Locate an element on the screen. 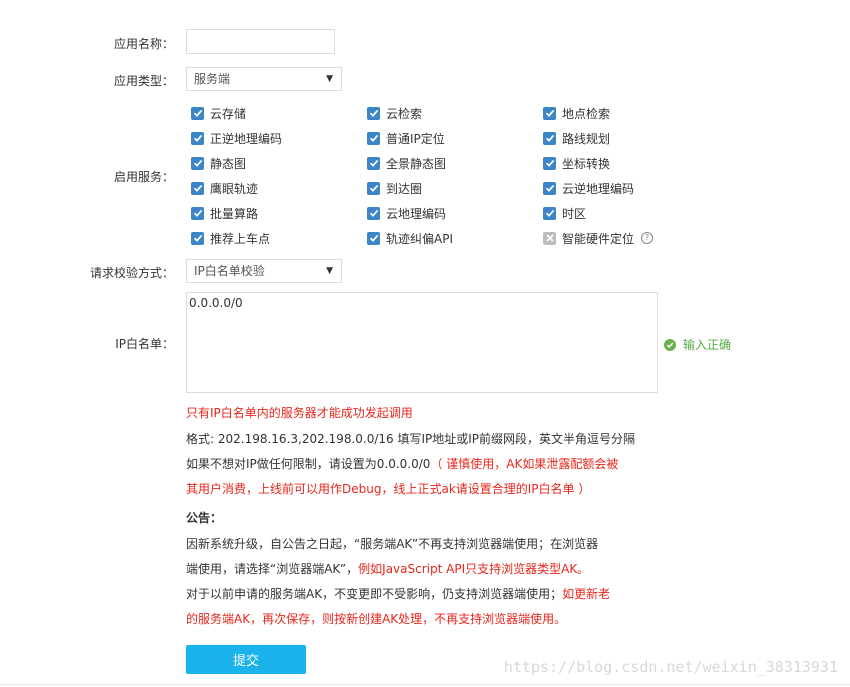 The height and width of the screenshot is (687, 850). check-circle-icon is located at coordinates (670, 344).